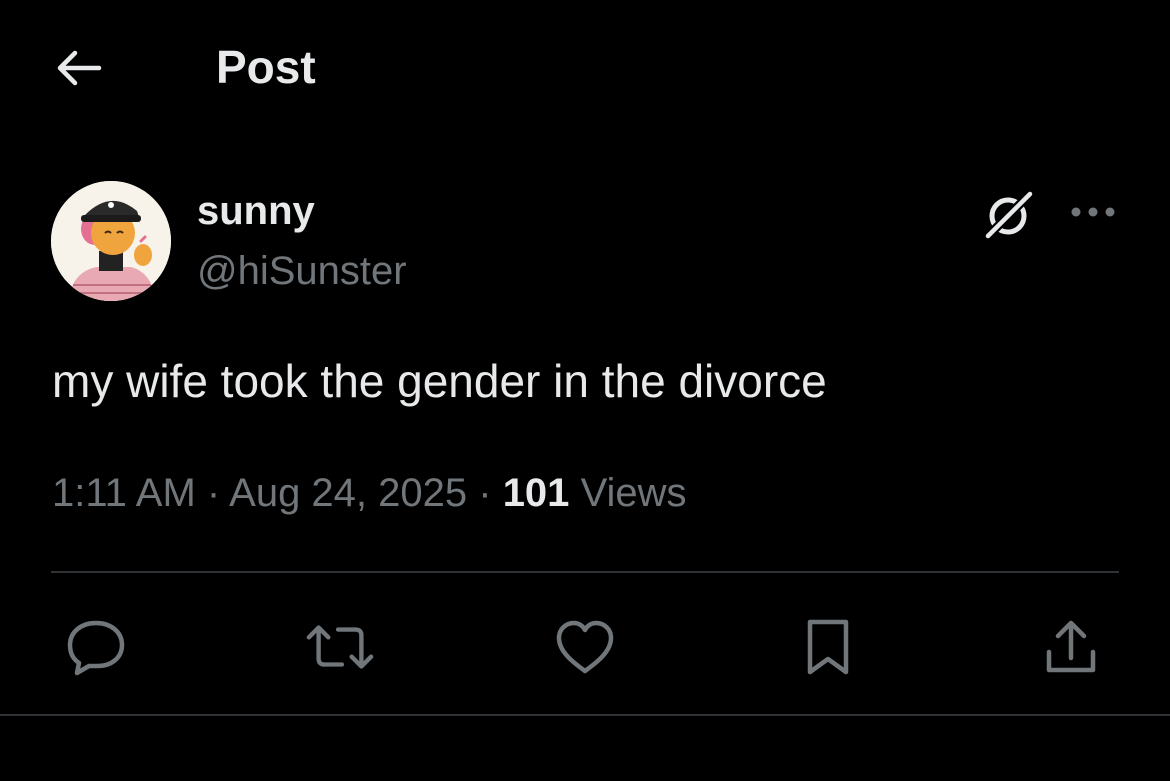 The image size is (1170, 781). I want to click on repost-icon, so click(340, 647).